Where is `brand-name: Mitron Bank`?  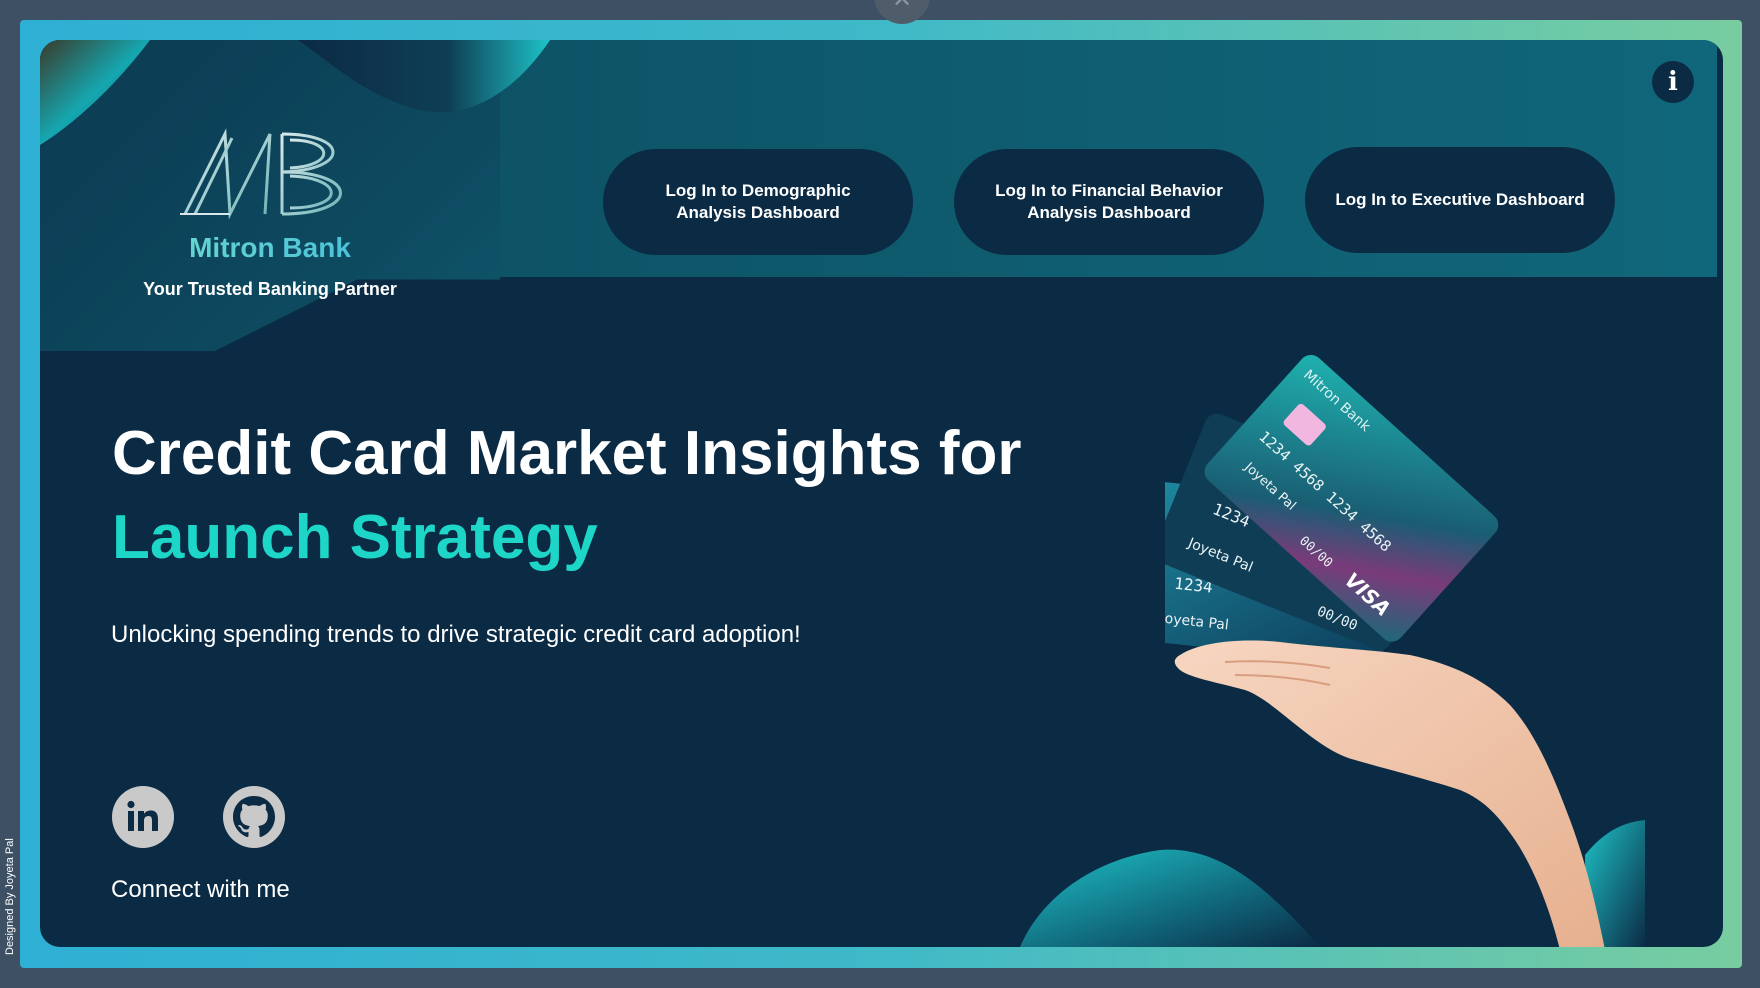 brand-name: Mitron Bank is located at coordinates (270, 248).